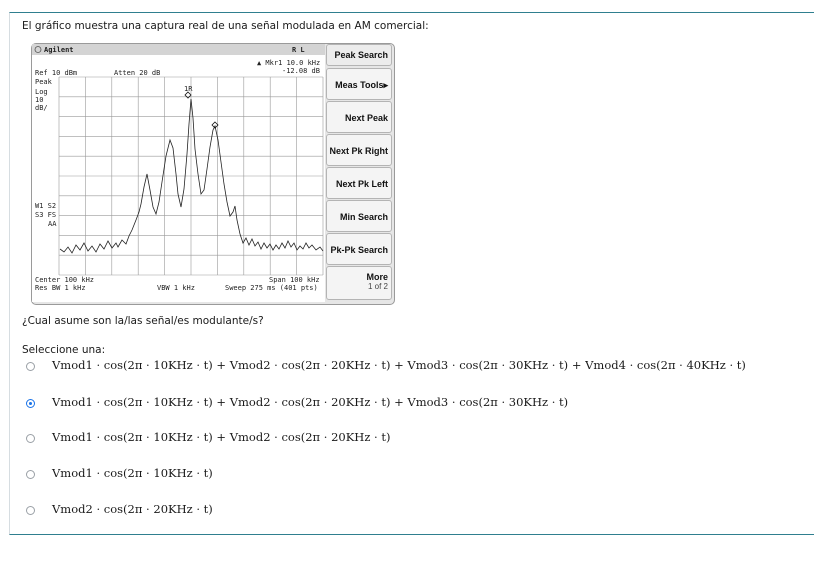 Image resolution: width=814 pixels, height=564 pixels. What do you see at coordinates (45, 215) in the screenshot?
I see `trace-flags-2: S3 FS` at bounding box center [45, 215].